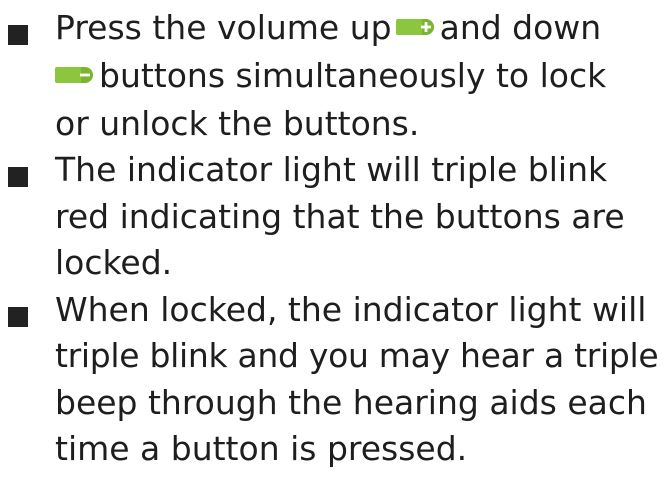 Image resolution: width=666 pixels, height=491 pixels. What do you see at coordinates (331, 169) in the screenshot?
I see `text-line: The indicator light will triple blink` at bounding box center [331, 169].